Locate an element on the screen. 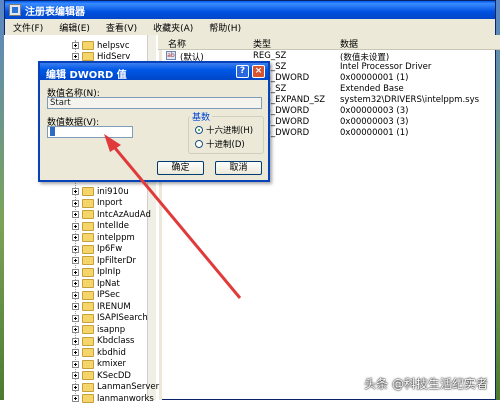 The width and height of the screenshot is (500, 404). value-data-input: 3 is located at coordinates (90, 132).